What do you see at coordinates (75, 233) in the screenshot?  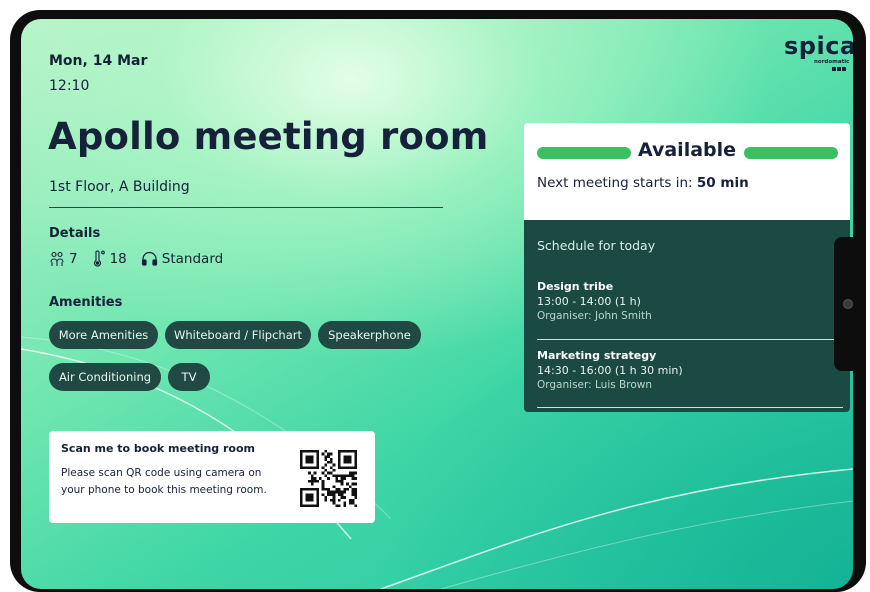 I see `details-heading: Details` at bounding box center [75, 233].